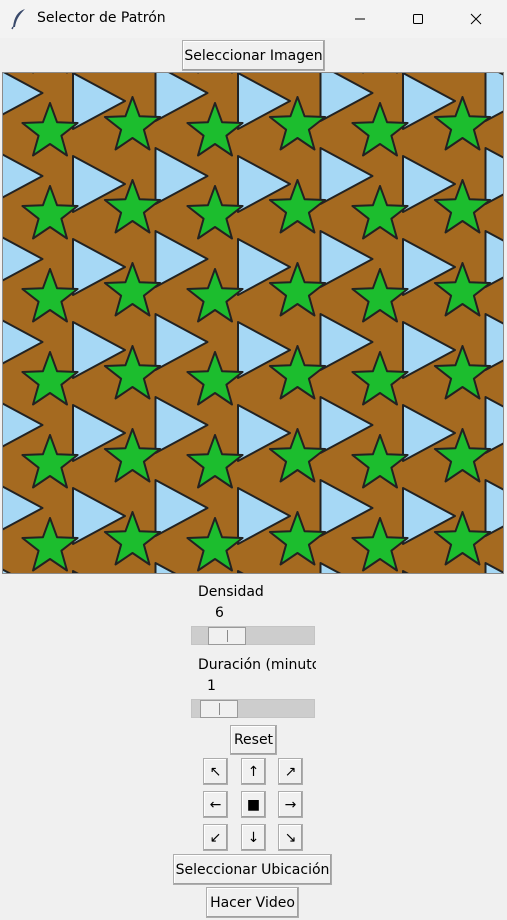 The height and width of the screenshot is (920, 507). I want to click on close-icon, so click(476, 19).